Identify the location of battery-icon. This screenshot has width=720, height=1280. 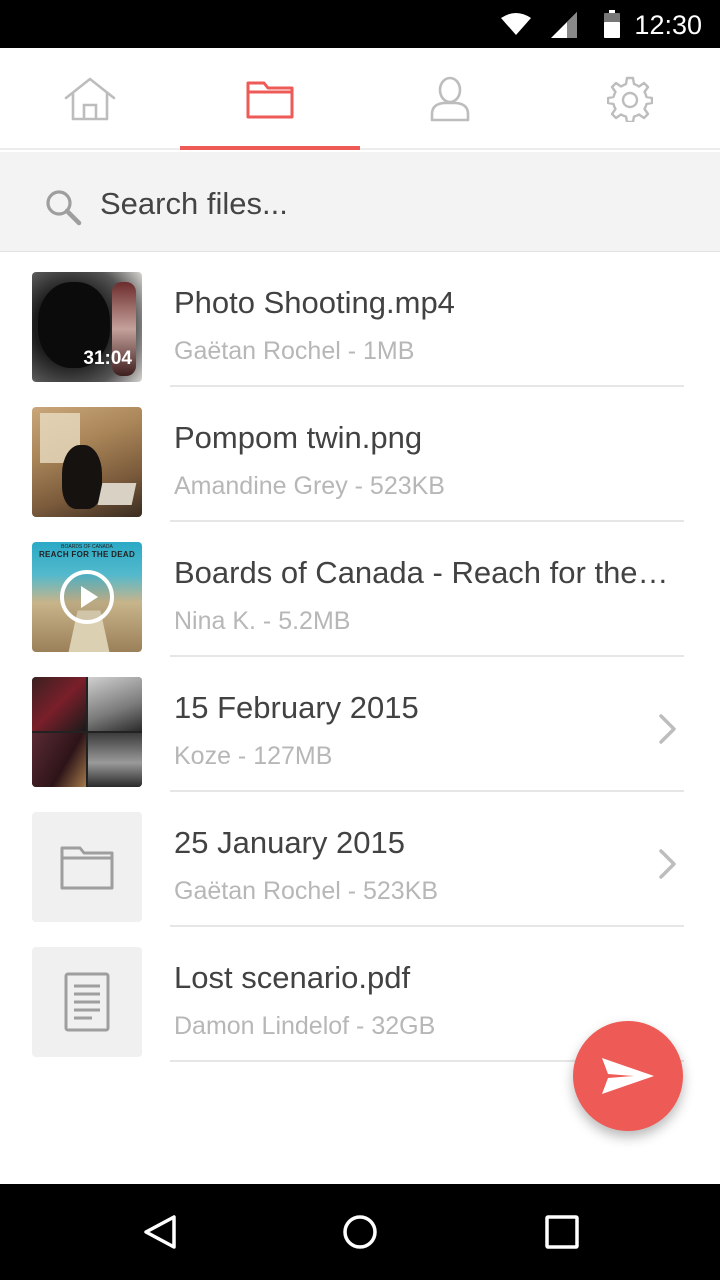
(612, 24).